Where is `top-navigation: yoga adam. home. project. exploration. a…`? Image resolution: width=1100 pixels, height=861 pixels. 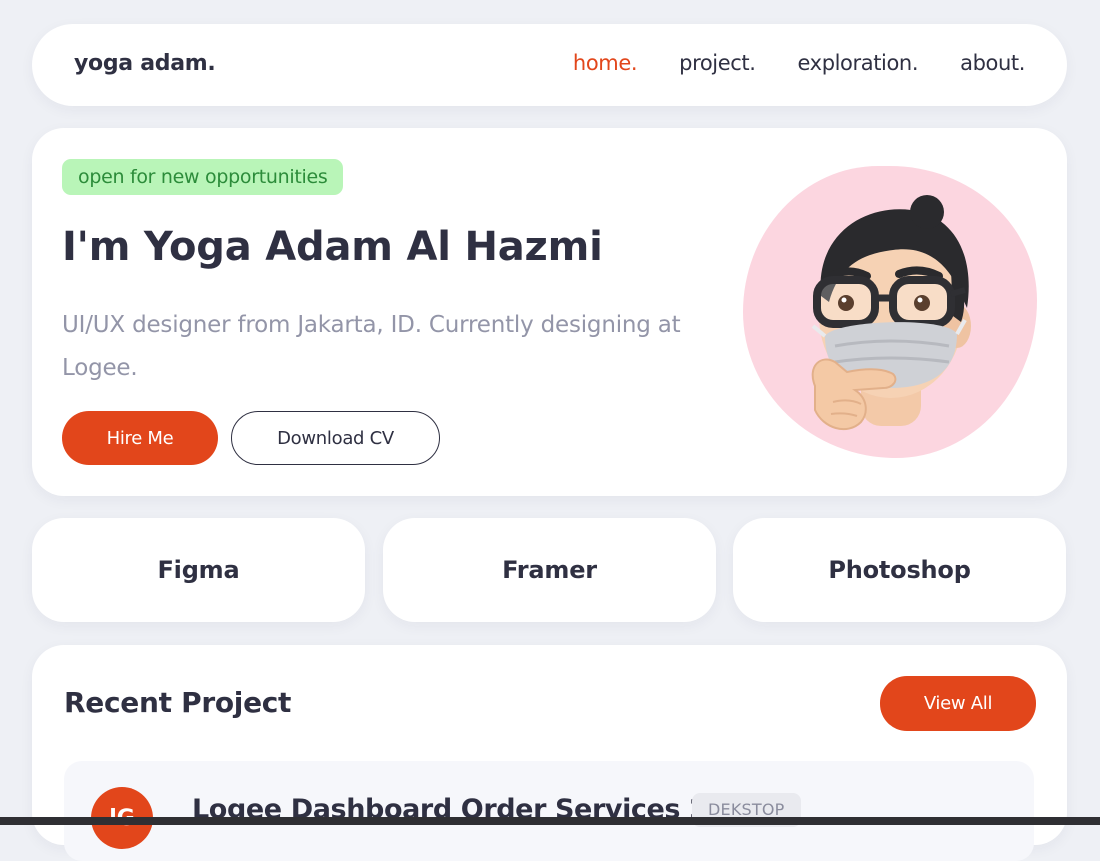 top-navigation: yoga adam. home. project. exploration. a… is located at coordinates (549, 65).